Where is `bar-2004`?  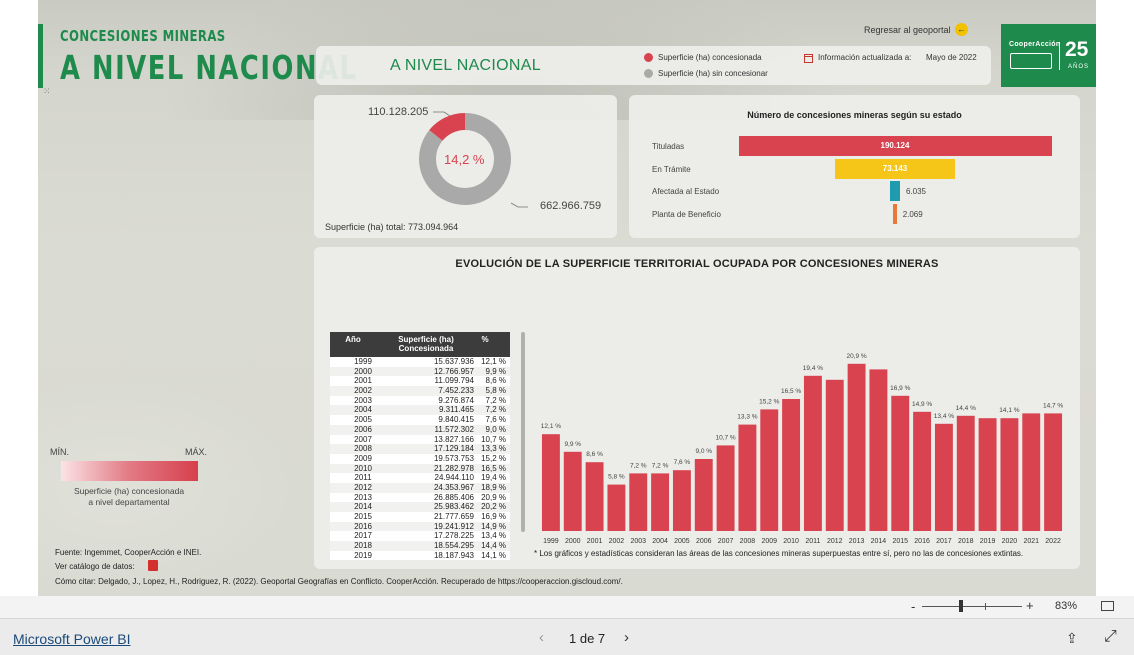
bar-2004 is located at coordinates (660, 502).